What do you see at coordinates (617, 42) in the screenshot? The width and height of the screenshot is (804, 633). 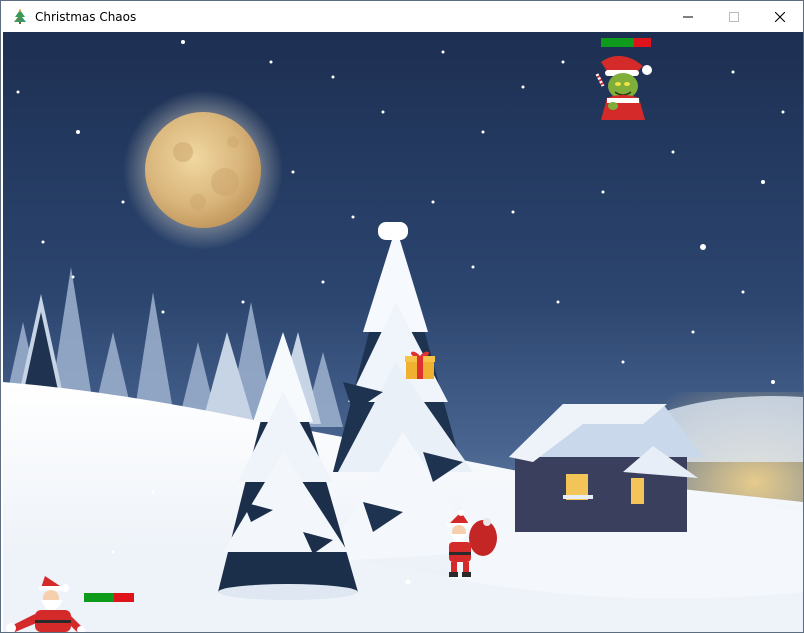 I see `enemy-health-fill` at bounding box center [617, 42].